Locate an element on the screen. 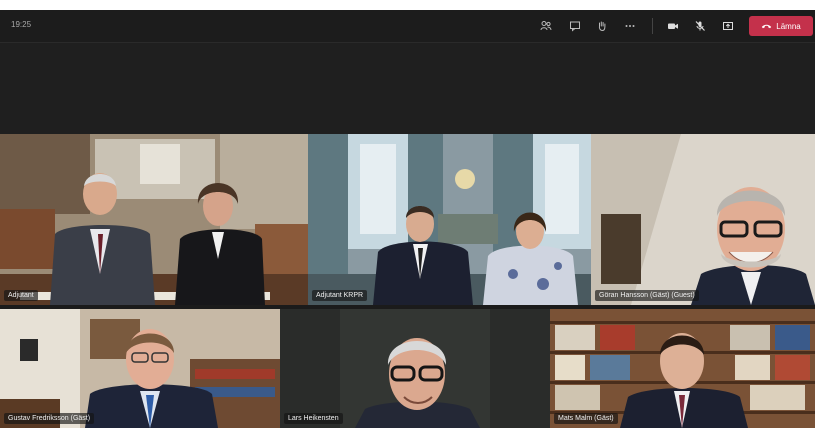 Image resolution: width=815 pixels, height=428 pixels. participants-icon is located at coordinates (546, 26).